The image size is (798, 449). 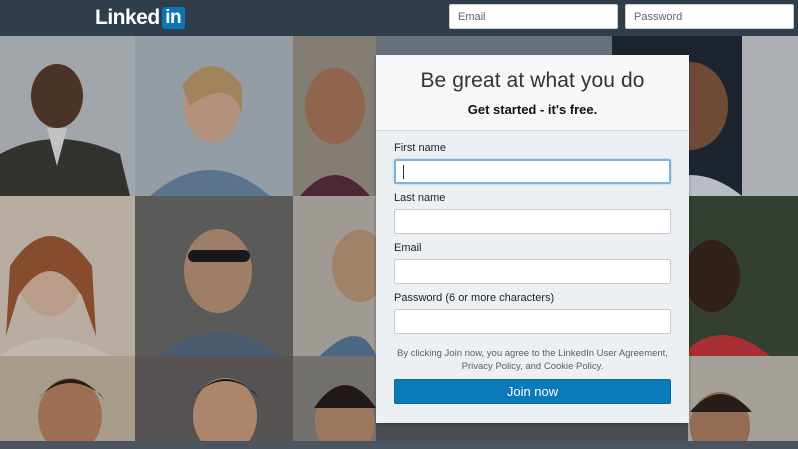 What do you see at coordinates (403, 172) in the screenshot?
I see `text-caret` at bounding box center [403, 172].